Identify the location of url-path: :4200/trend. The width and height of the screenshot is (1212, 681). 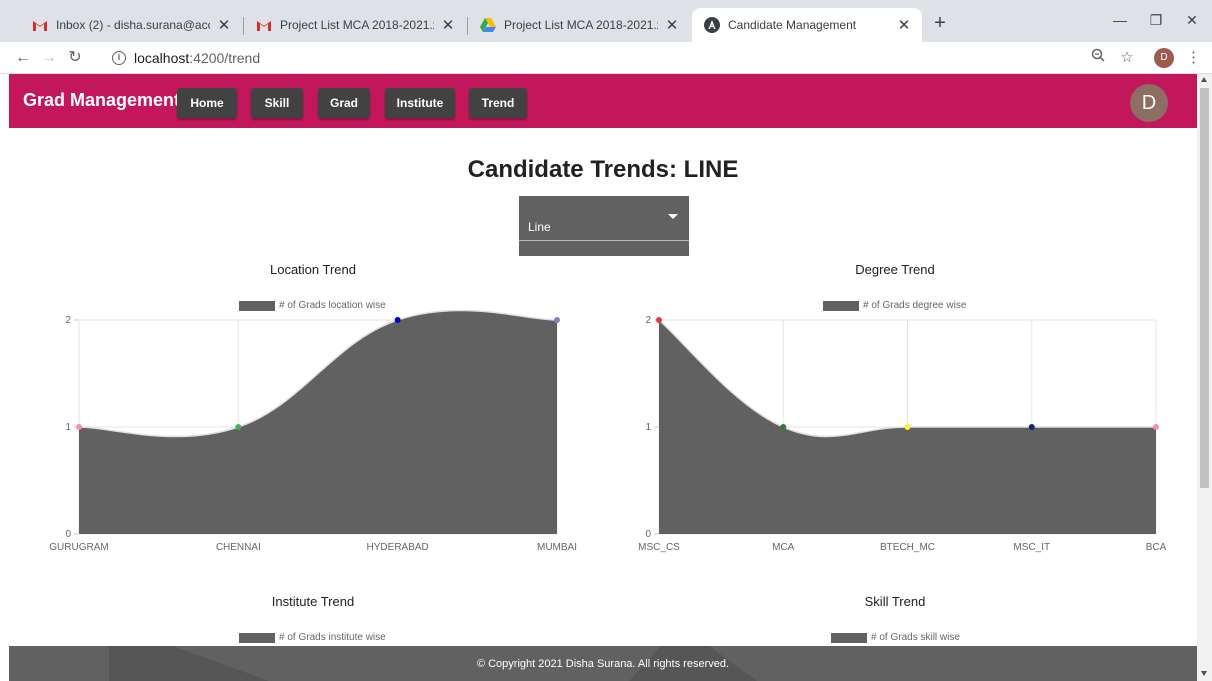
(225, 58).